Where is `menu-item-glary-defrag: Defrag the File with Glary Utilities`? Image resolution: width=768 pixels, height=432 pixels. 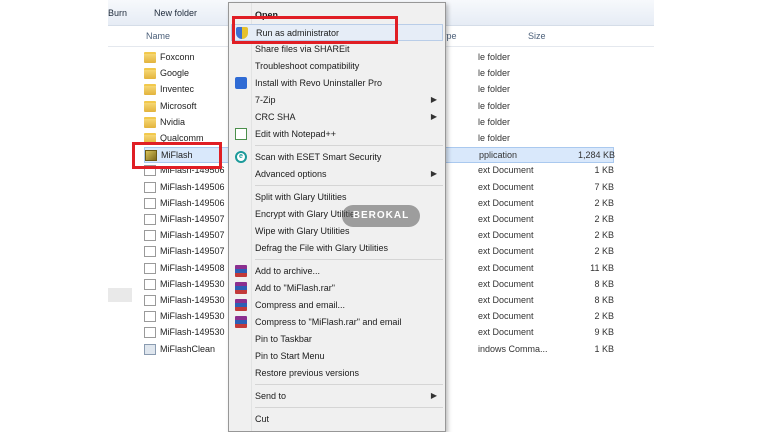 menu-item-glary-defrag: Defrag the File with Glary Utilities is located at coordinates (337, 248).